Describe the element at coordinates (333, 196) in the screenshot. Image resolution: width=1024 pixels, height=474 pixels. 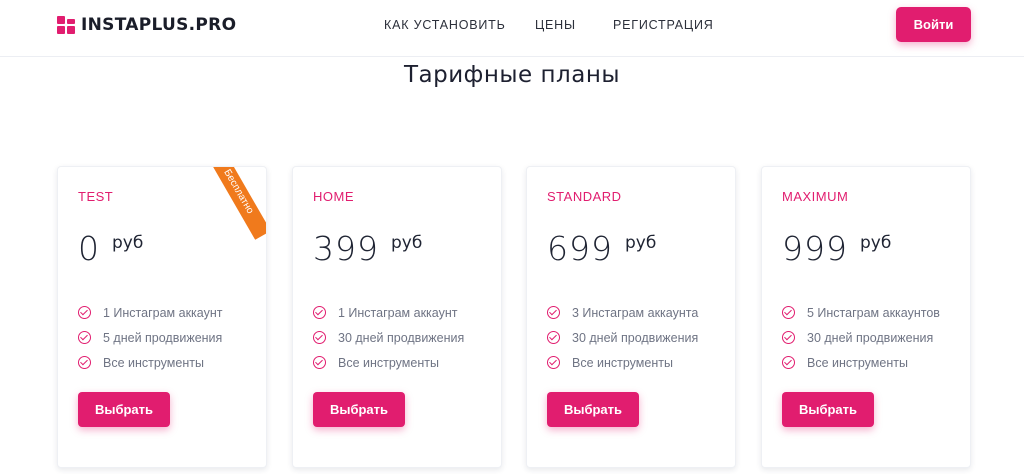
I see `plan-name: HOME` at that location.